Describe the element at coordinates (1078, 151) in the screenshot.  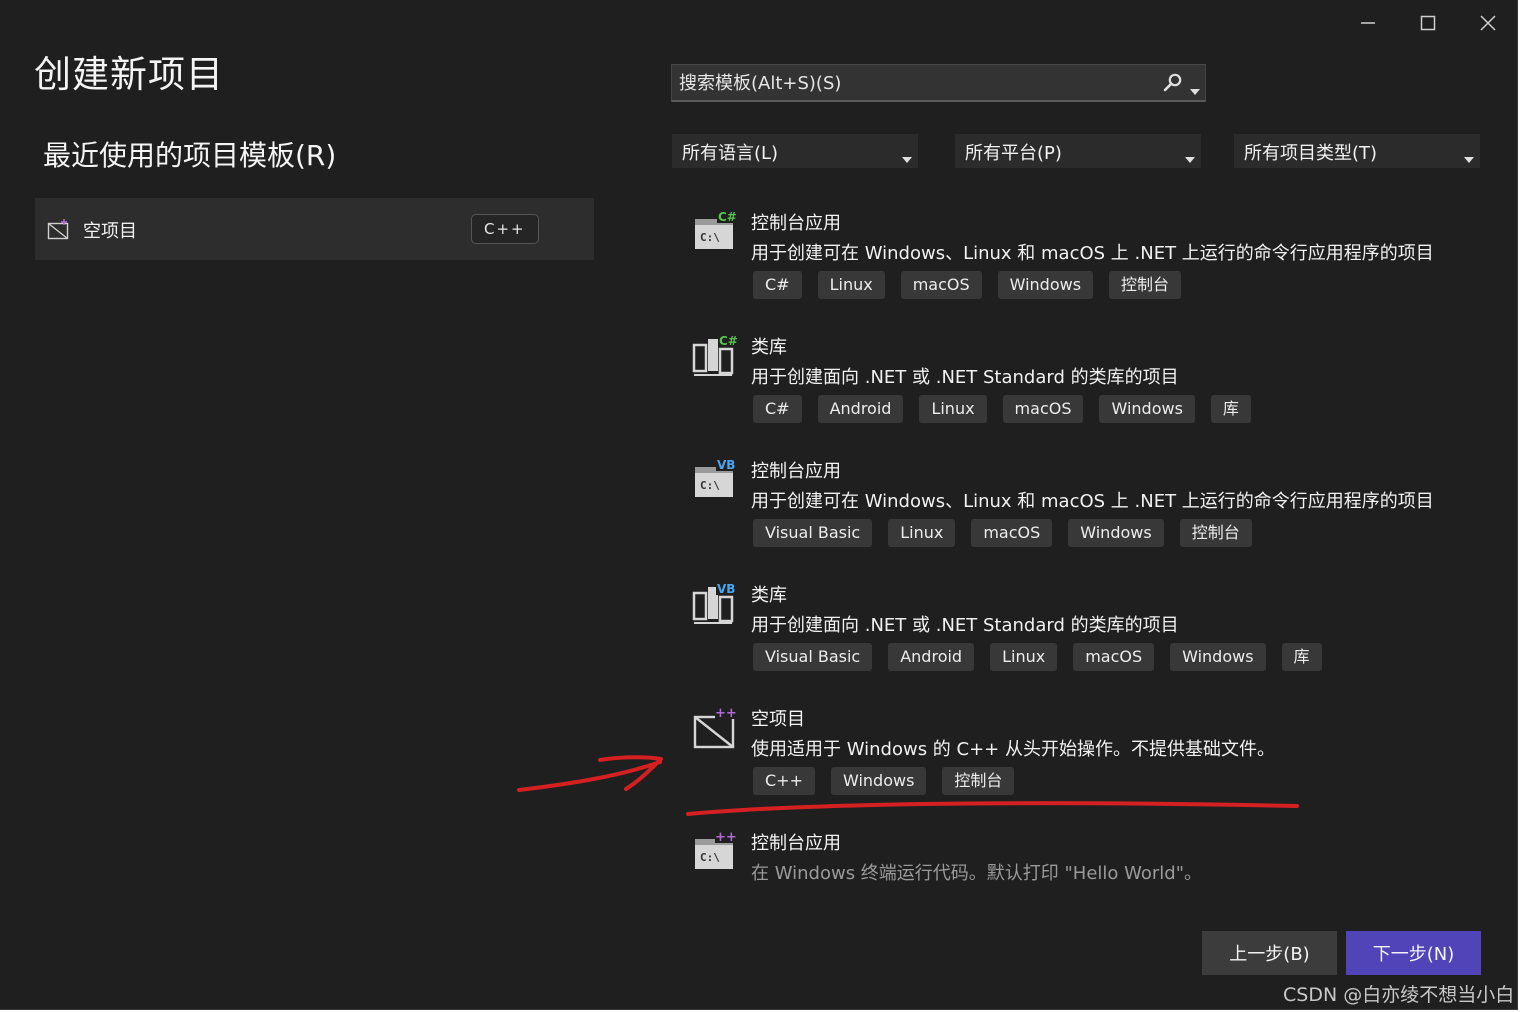
I see `platform-filter: 所有平台(P)` at that location.